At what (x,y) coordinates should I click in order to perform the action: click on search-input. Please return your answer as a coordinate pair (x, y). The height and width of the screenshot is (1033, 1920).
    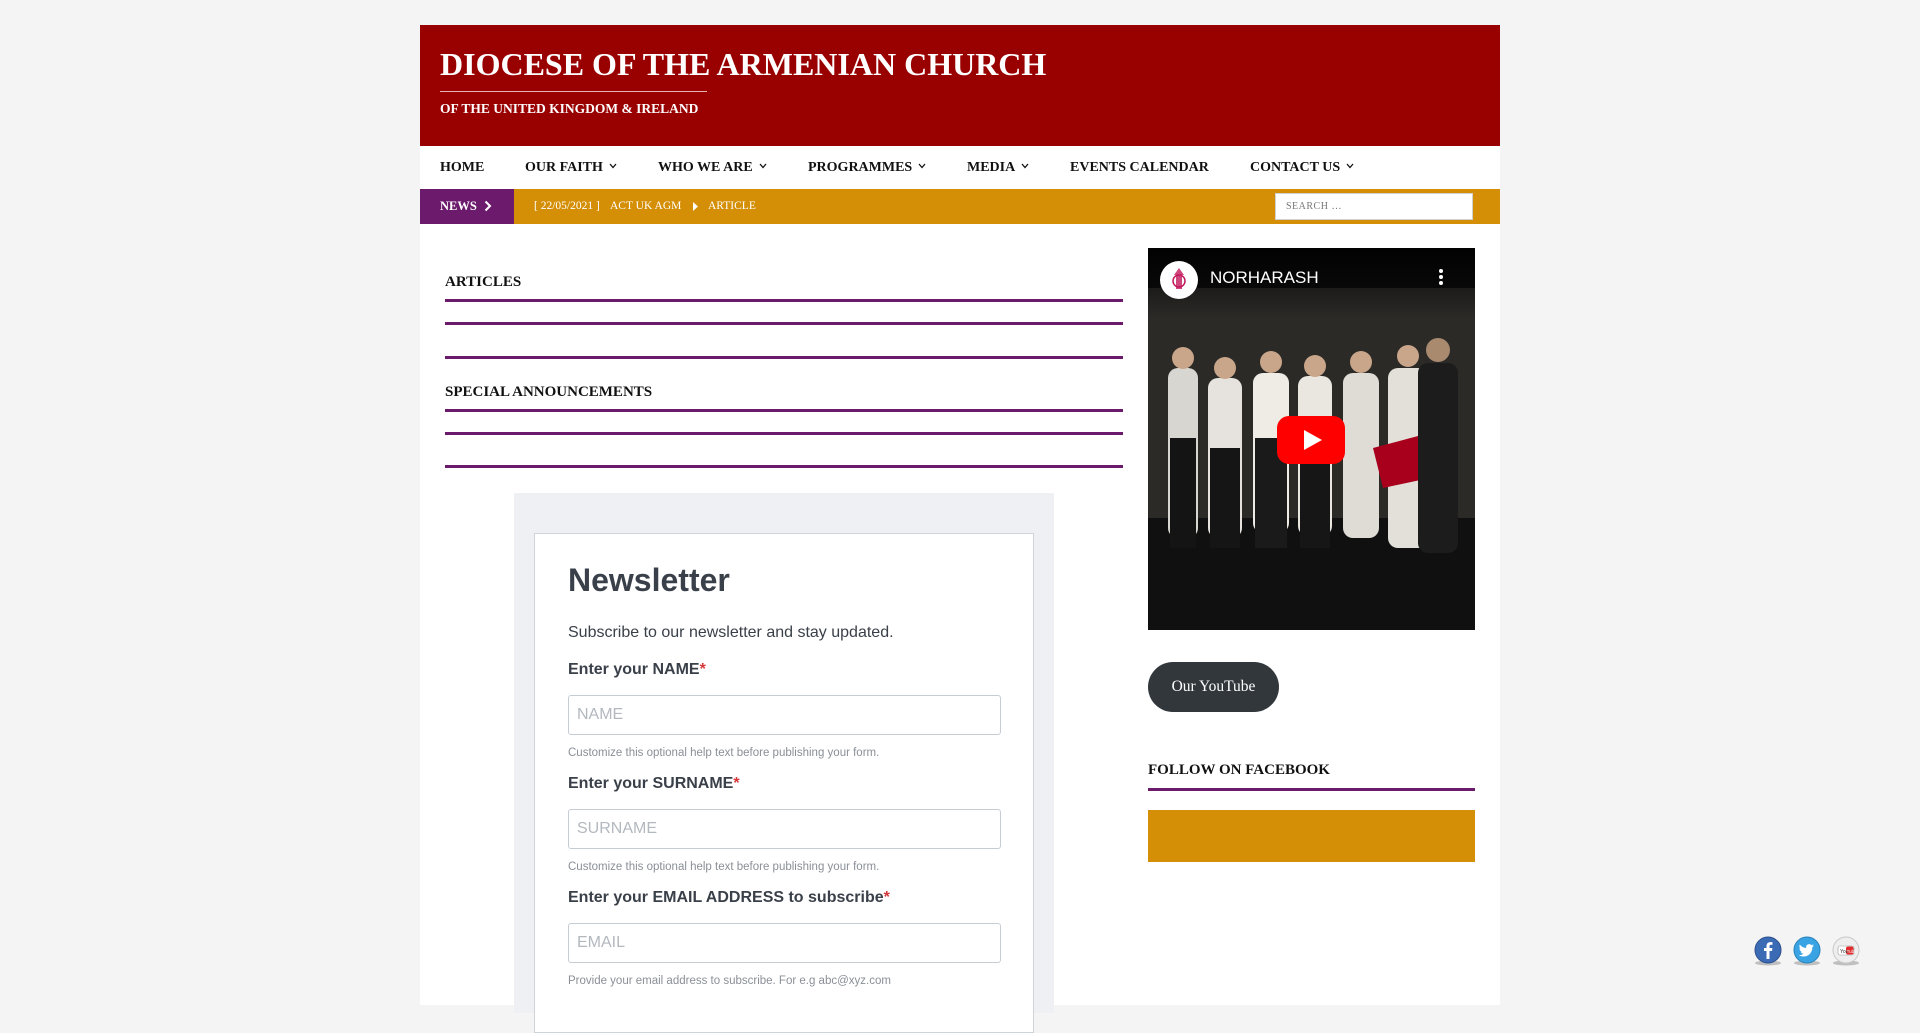
    Looking at the image, I should click on (1374, 206).